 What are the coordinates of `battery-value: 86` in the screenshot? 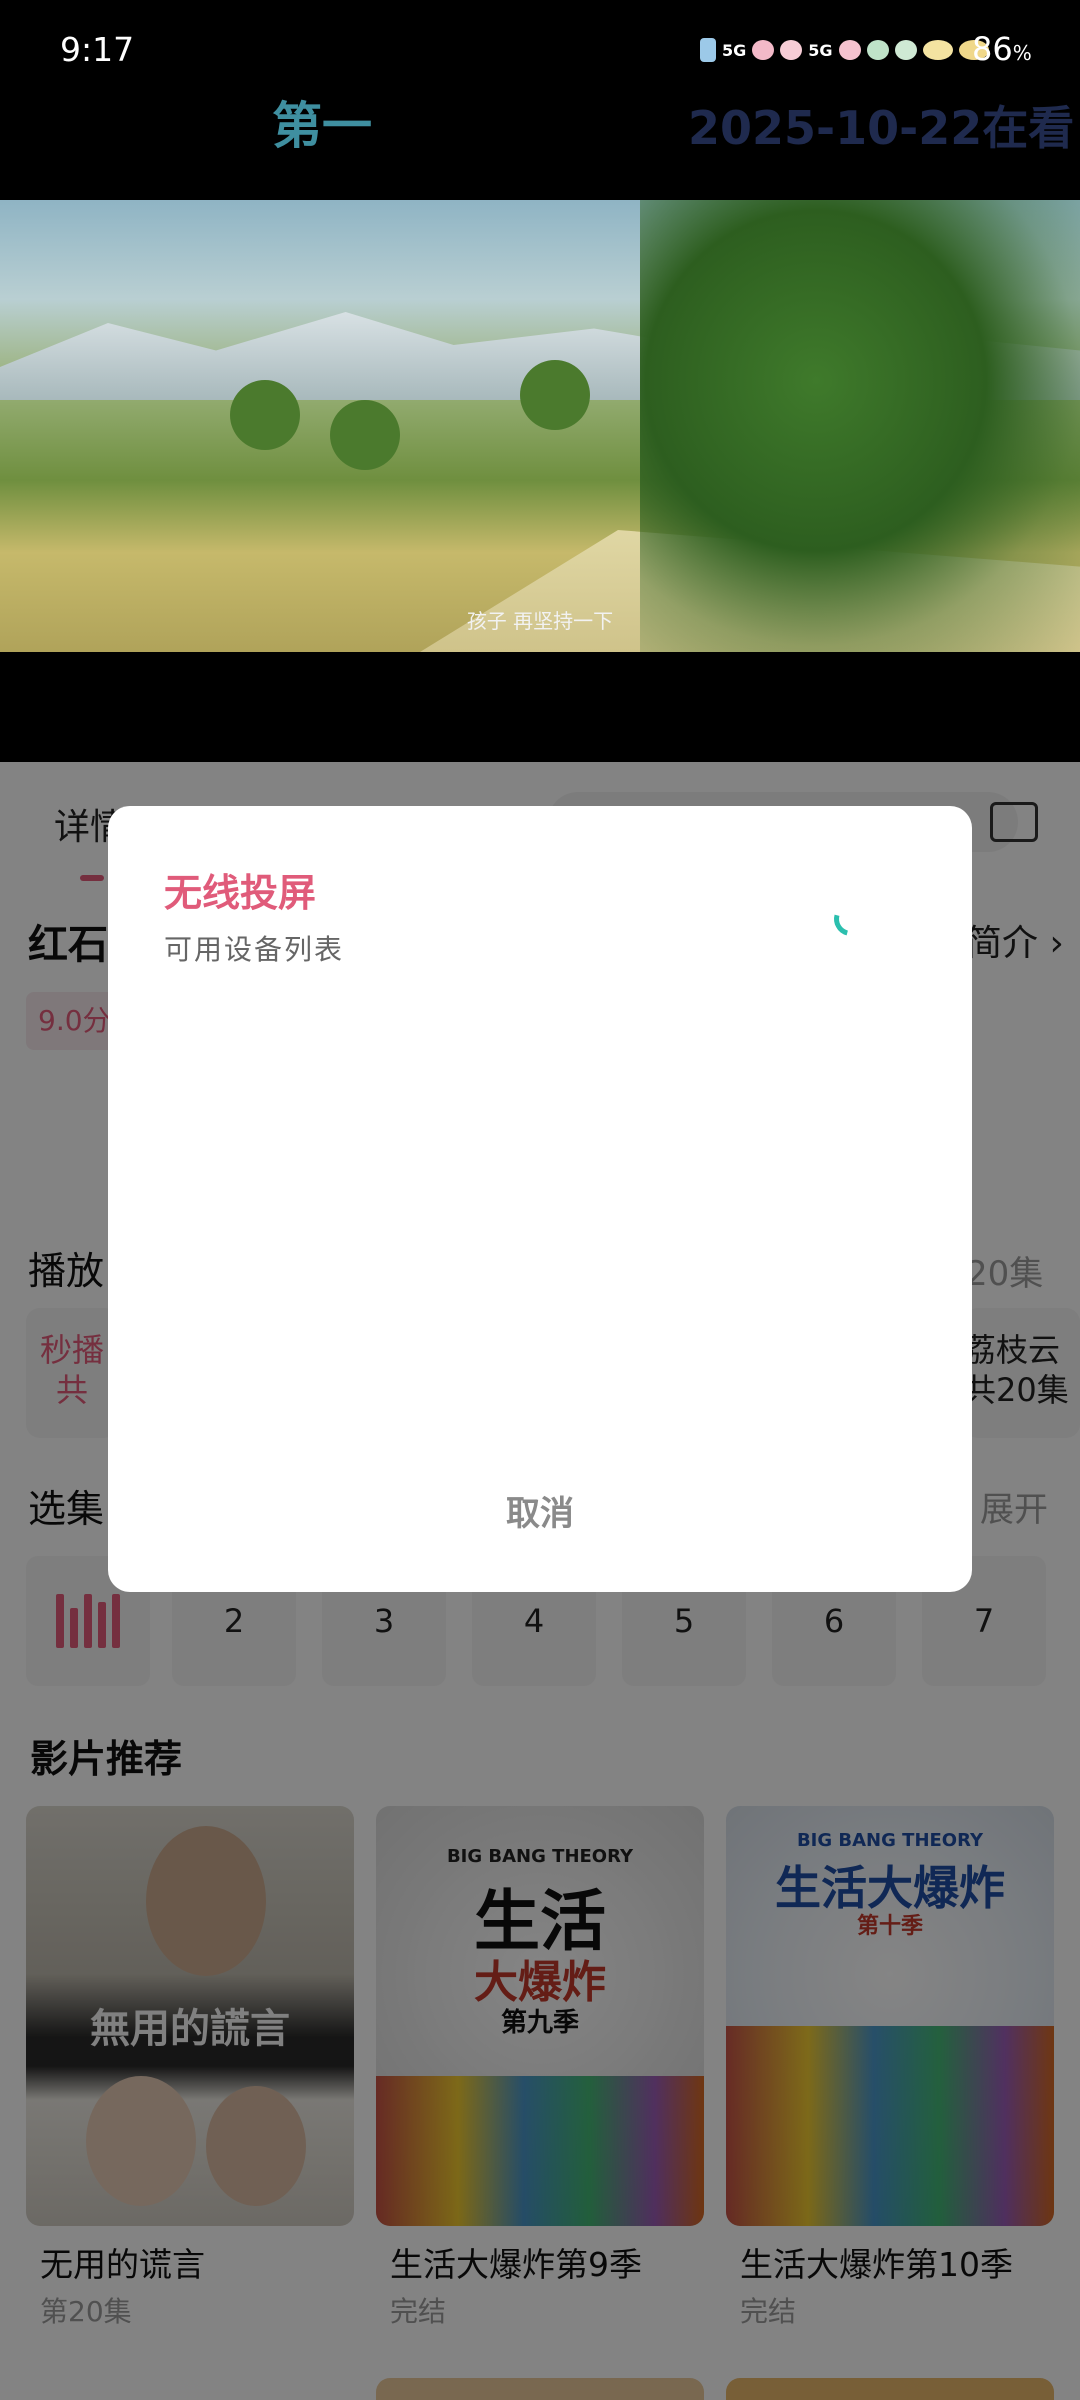 It's located at (992, 49).